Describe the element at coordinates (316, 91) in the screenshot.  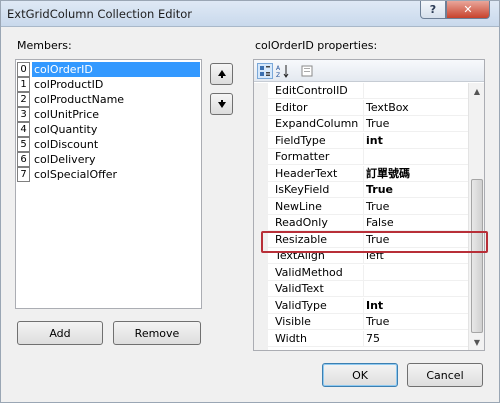
I see `property-name: EditControlID` at that location.